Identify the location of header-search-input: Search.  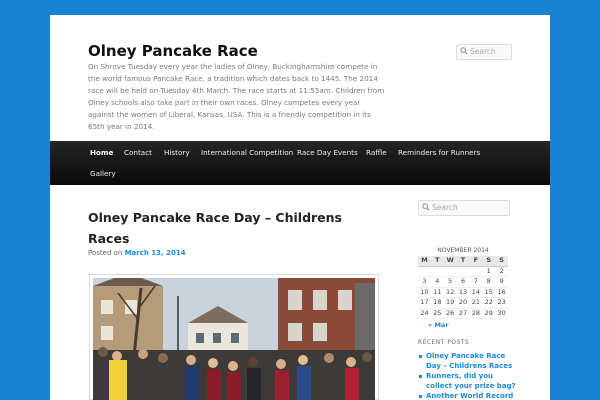
(484, 52).